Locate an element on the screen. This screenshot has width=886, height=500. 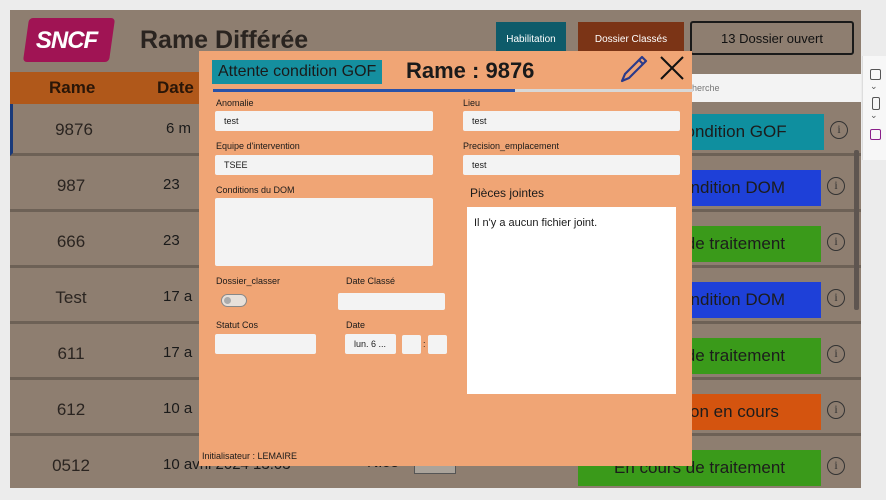
date-cell: 6 m is located at coordinates (179, 128).